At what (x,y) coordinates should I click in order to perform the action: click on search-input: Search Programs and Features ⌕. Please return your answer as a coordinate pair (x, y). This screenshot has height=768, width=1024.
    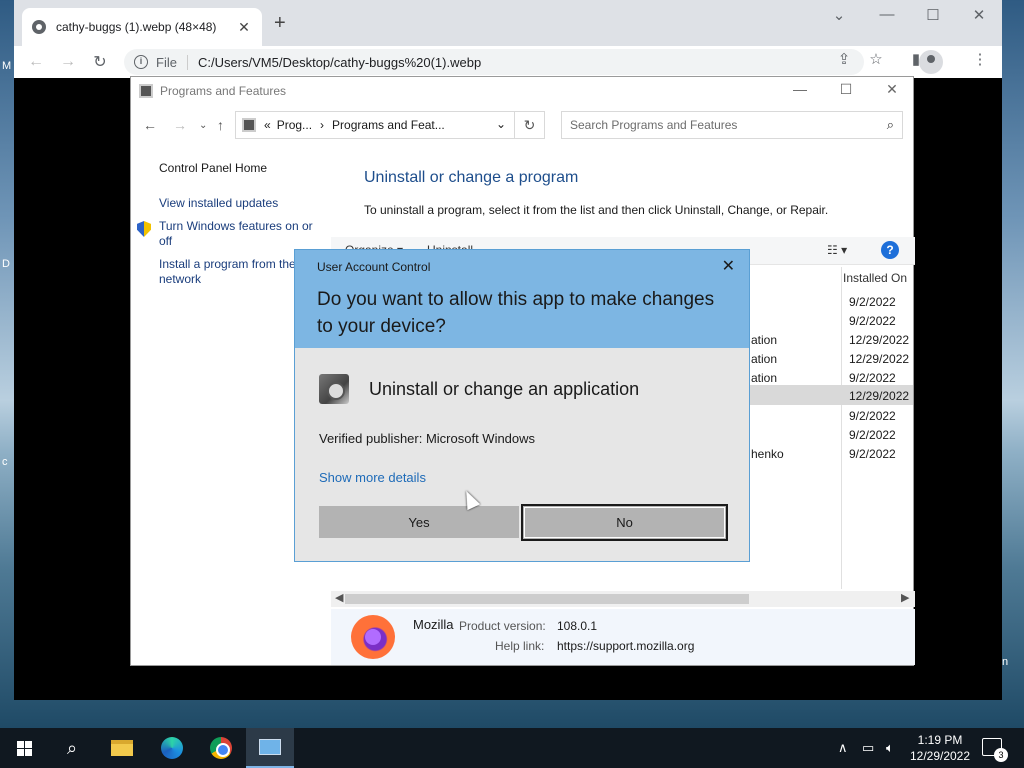
    Looking at the image, I should click on (732, 125).